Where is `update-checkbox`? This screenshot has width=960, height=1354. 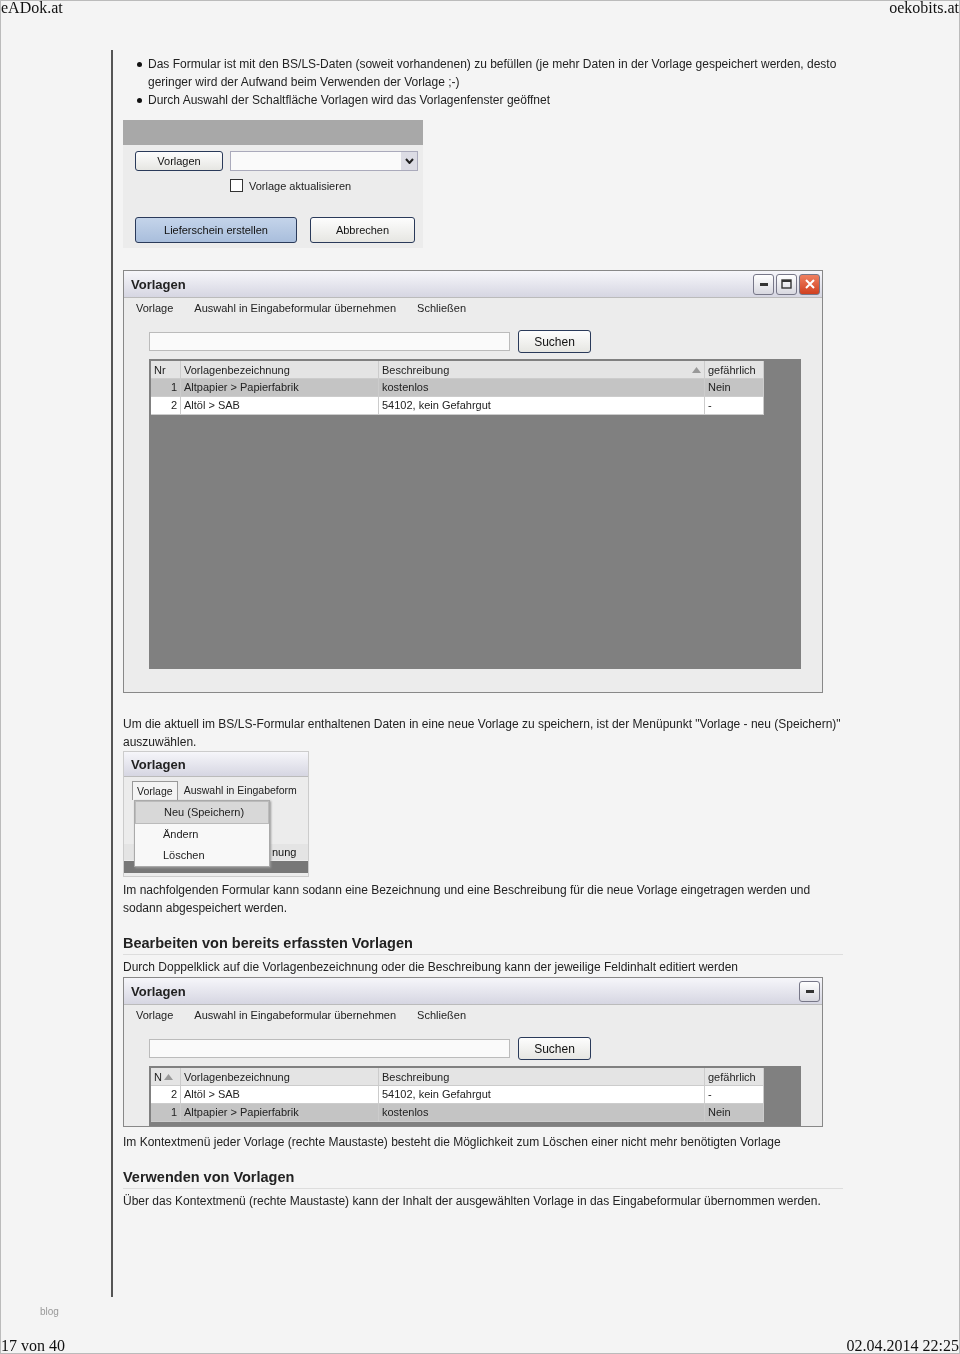 update-checkbox is located at coordinates (236, 185).